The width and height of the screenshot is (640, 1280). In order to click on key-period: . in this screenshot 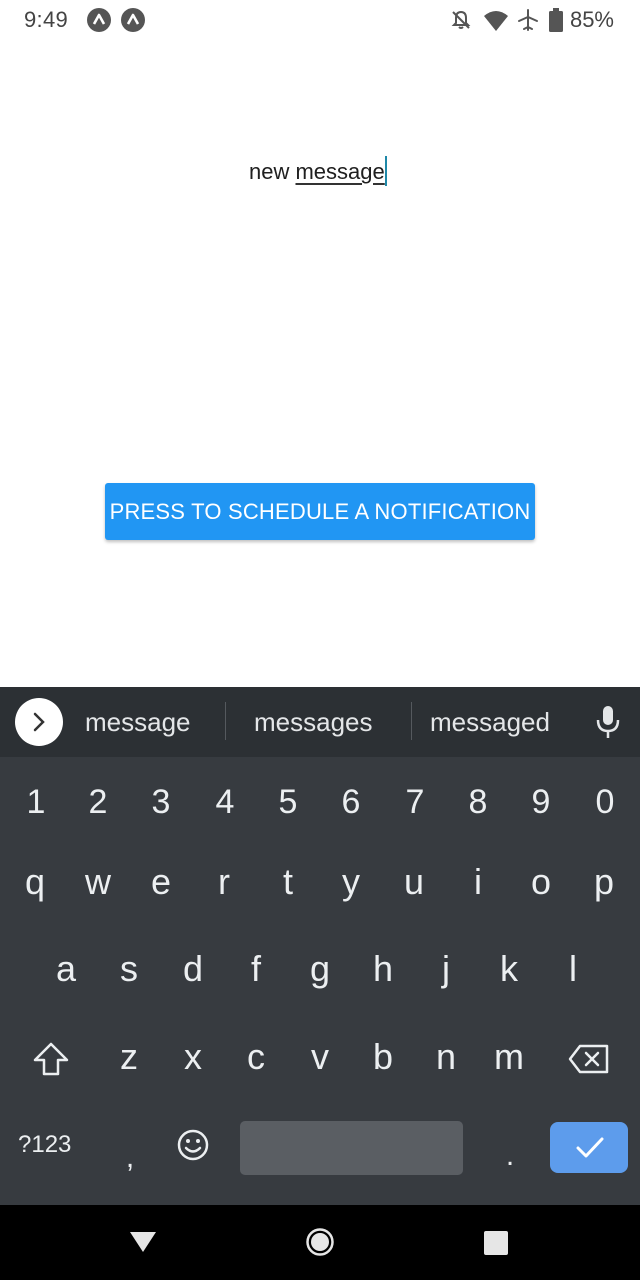, I will do `click(510, 1156)`.